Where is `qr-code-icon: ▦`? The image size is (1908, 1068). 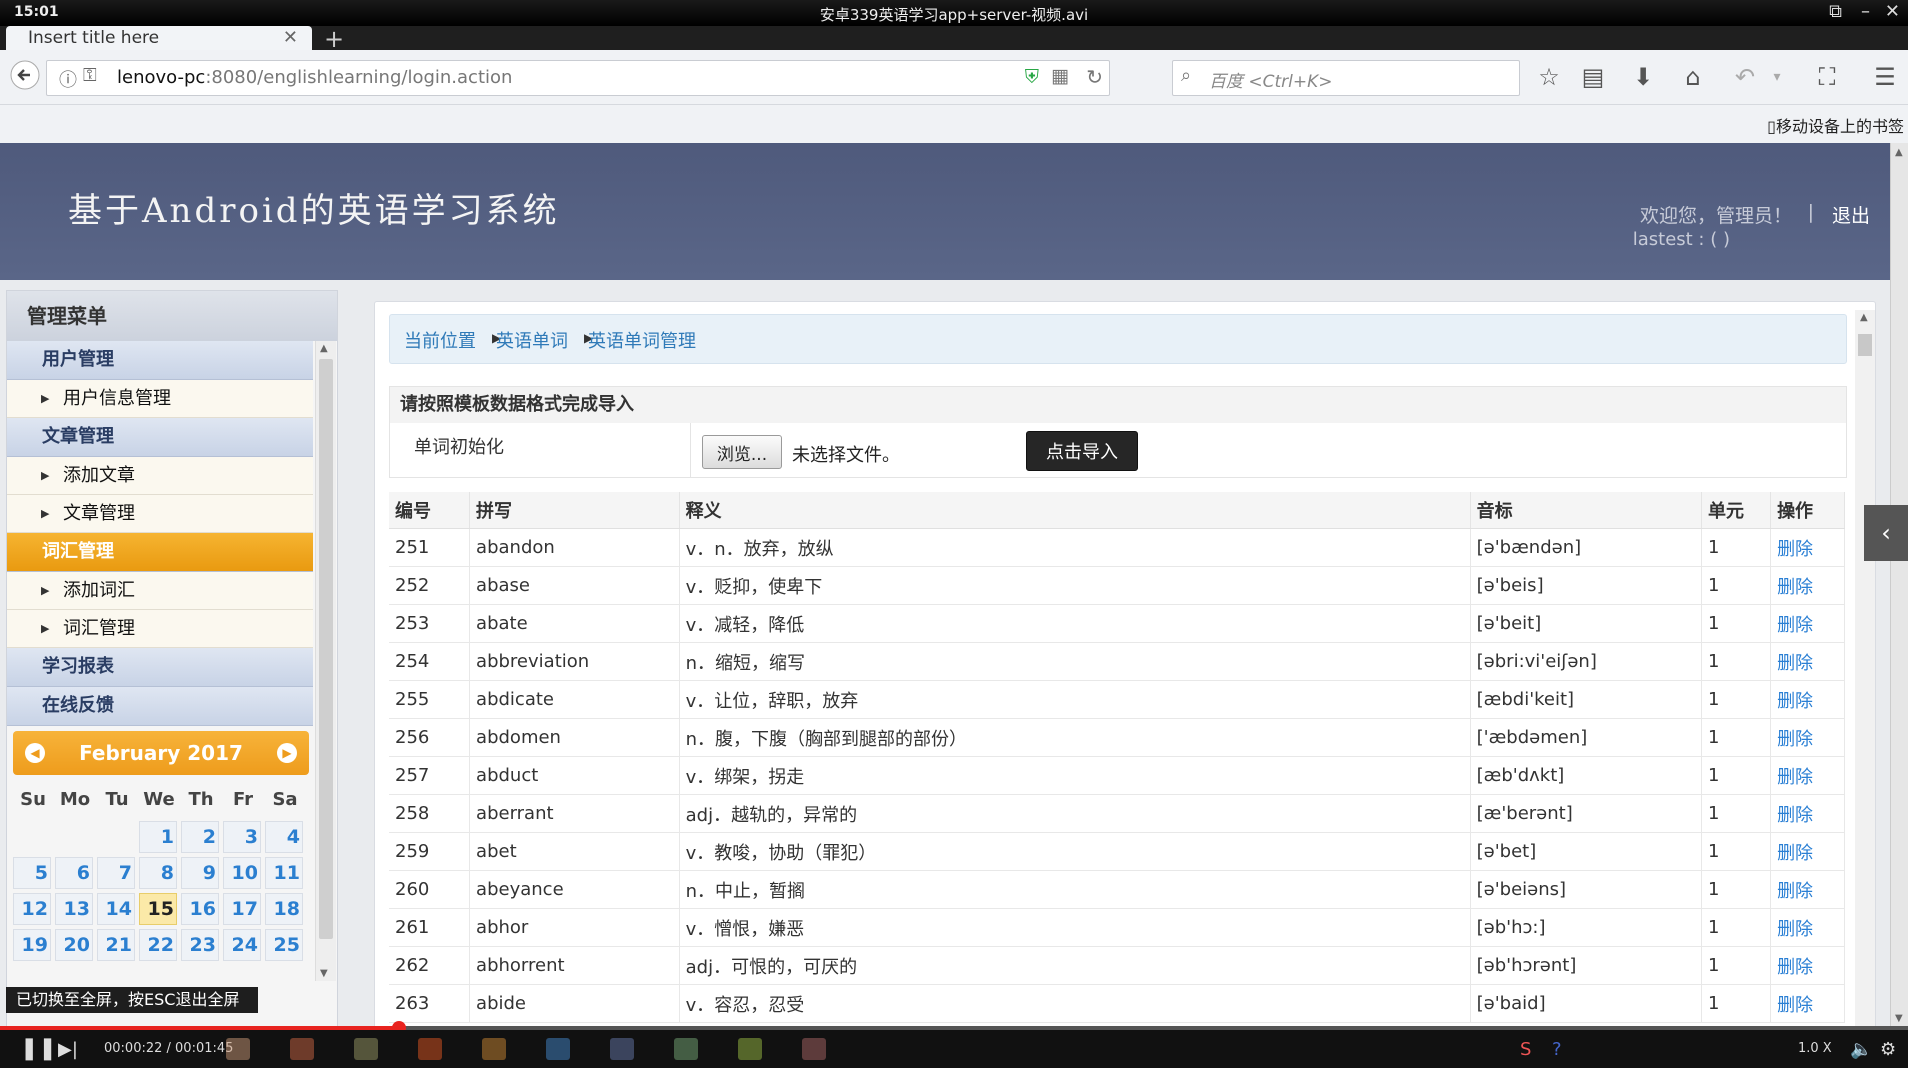
qr-code-icon: ▦ is located at coordinates (1060, 76).